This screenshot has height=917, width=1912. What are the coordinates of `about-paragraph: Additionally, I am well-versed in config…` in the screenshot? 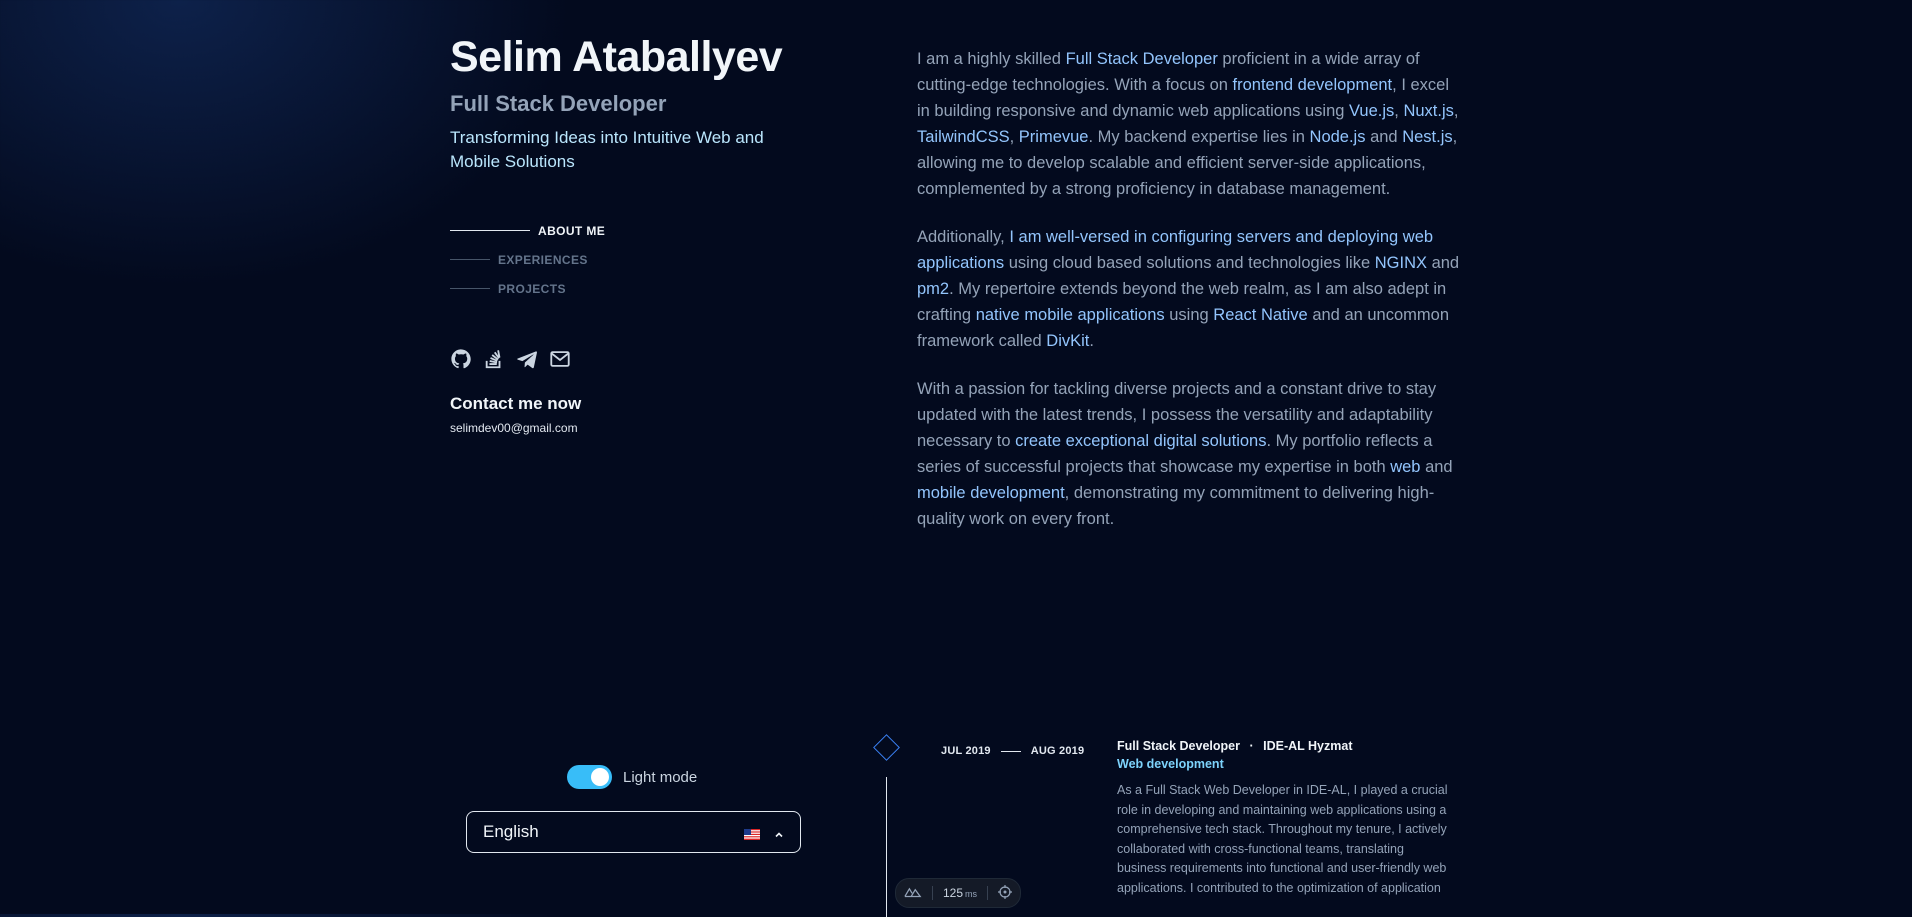 It's located at (1189, 289).